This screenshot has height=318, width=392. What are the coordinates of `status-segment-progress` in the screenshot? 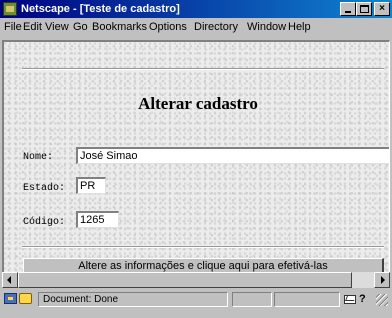 It's located at (252, 299).